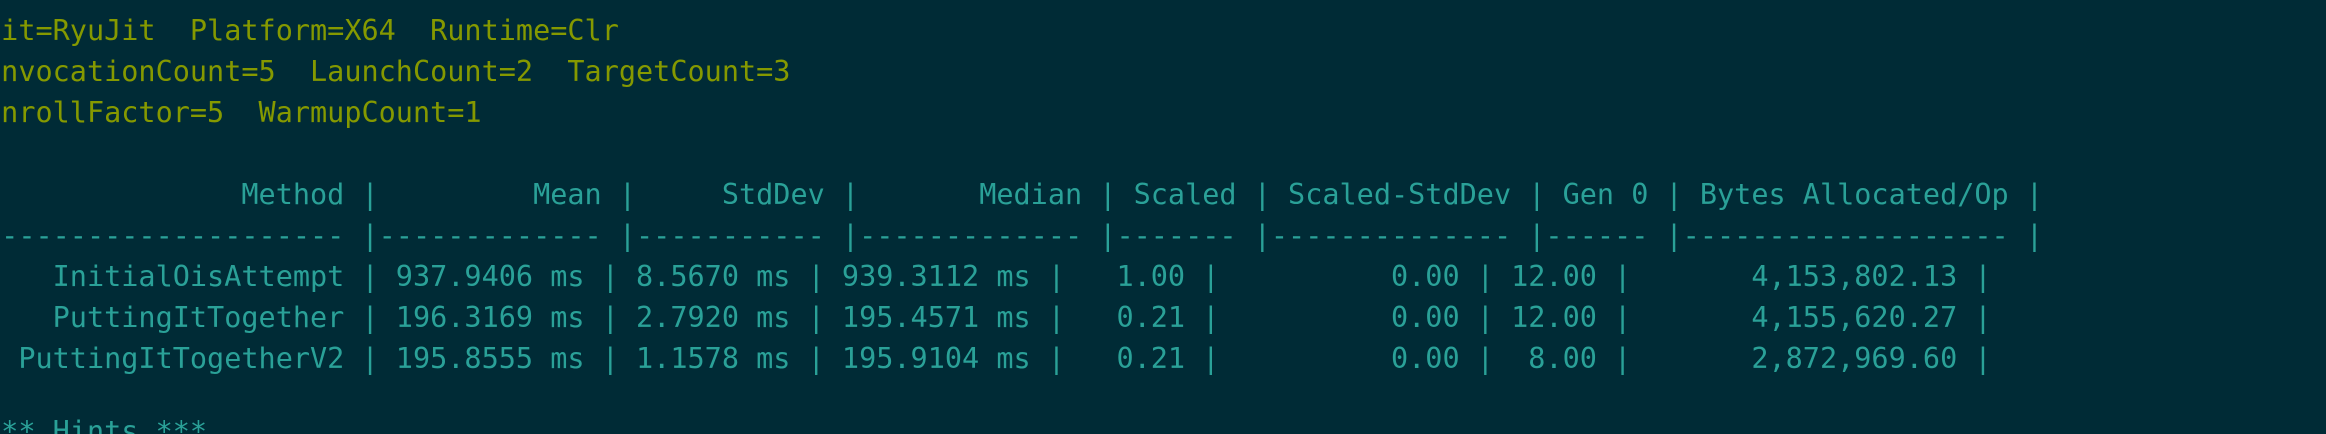  I want to click on hints-heading: *** Hints ***, so click(104, 424).